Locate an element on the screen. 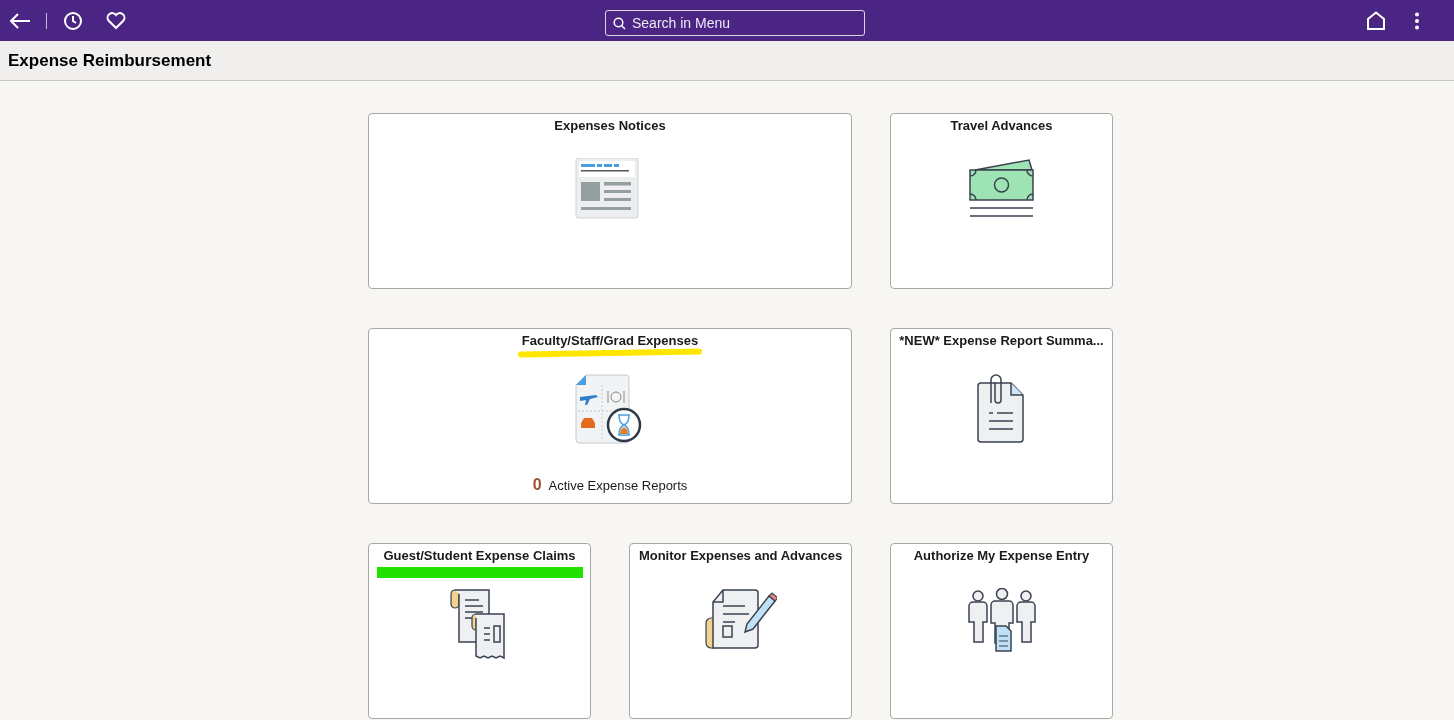 The height and width of the screenshot is (720, 1454). tile: Authorize My Expense Entry is located at coordinates (1001, 631).